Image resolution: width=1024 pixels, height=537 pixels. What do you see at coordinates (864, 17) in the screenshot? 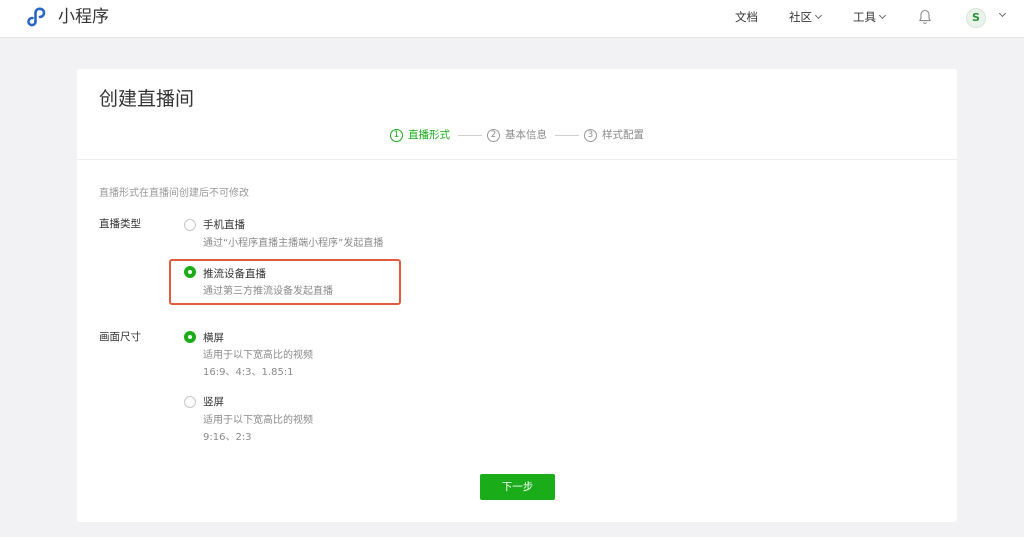
I see `nav-tools-label: 工具` at bounding box center [864, 17].